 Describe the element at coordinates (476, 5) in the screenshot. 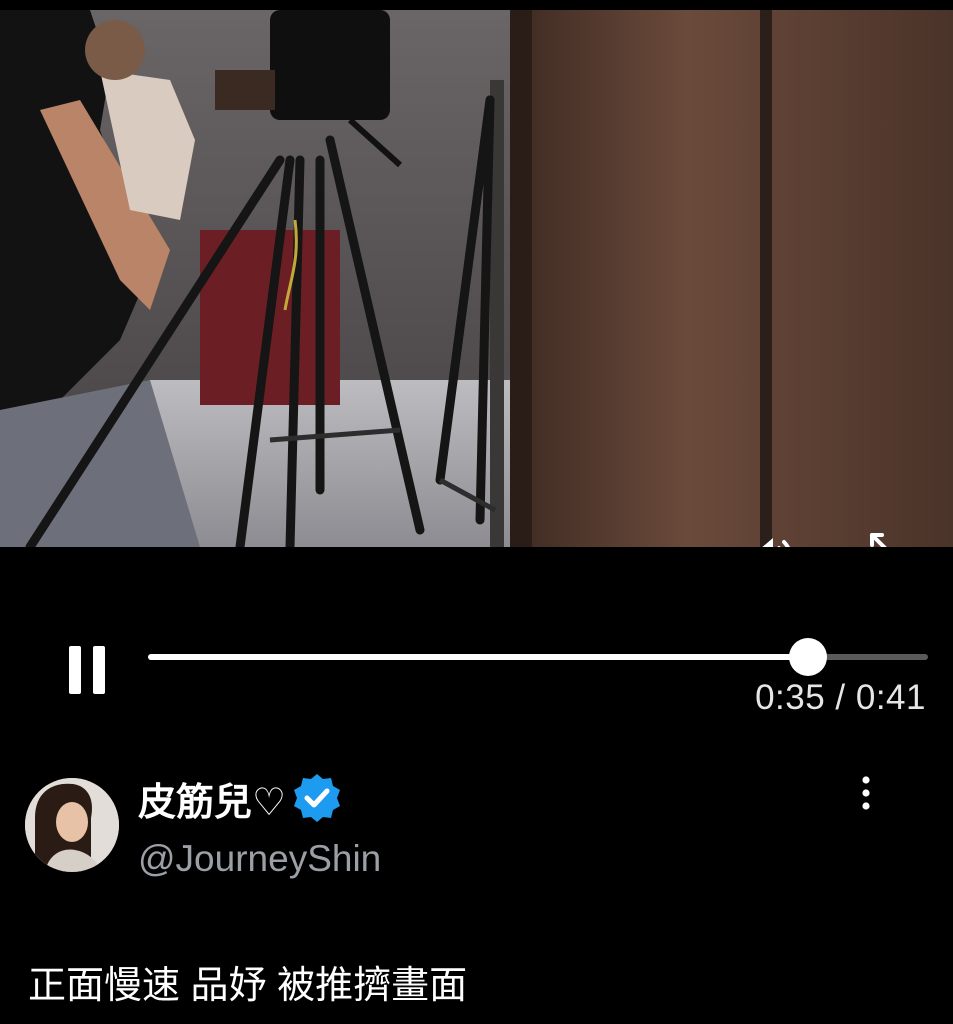

I see `video-top-bar` at that location.